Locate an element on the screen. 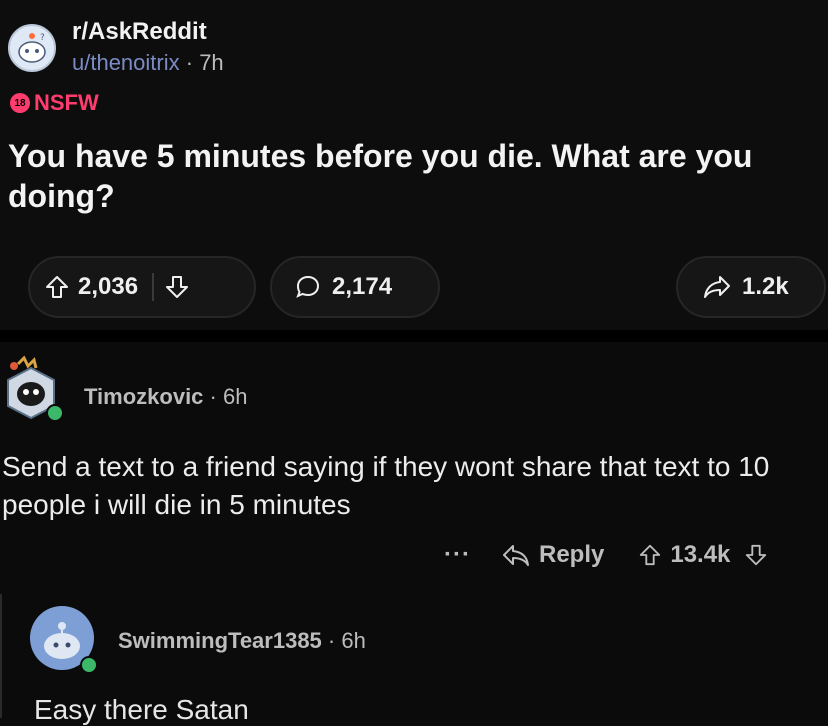 The width and height of the screenshot is (828, 726). share-button: 1.2k is located at coordinates (751, 287).